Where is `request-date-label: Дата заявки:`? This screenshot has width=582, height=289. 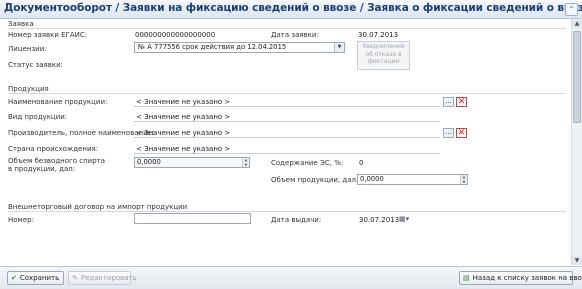
request-date-label: Дата заявки: is located at coordinates (295, 35).